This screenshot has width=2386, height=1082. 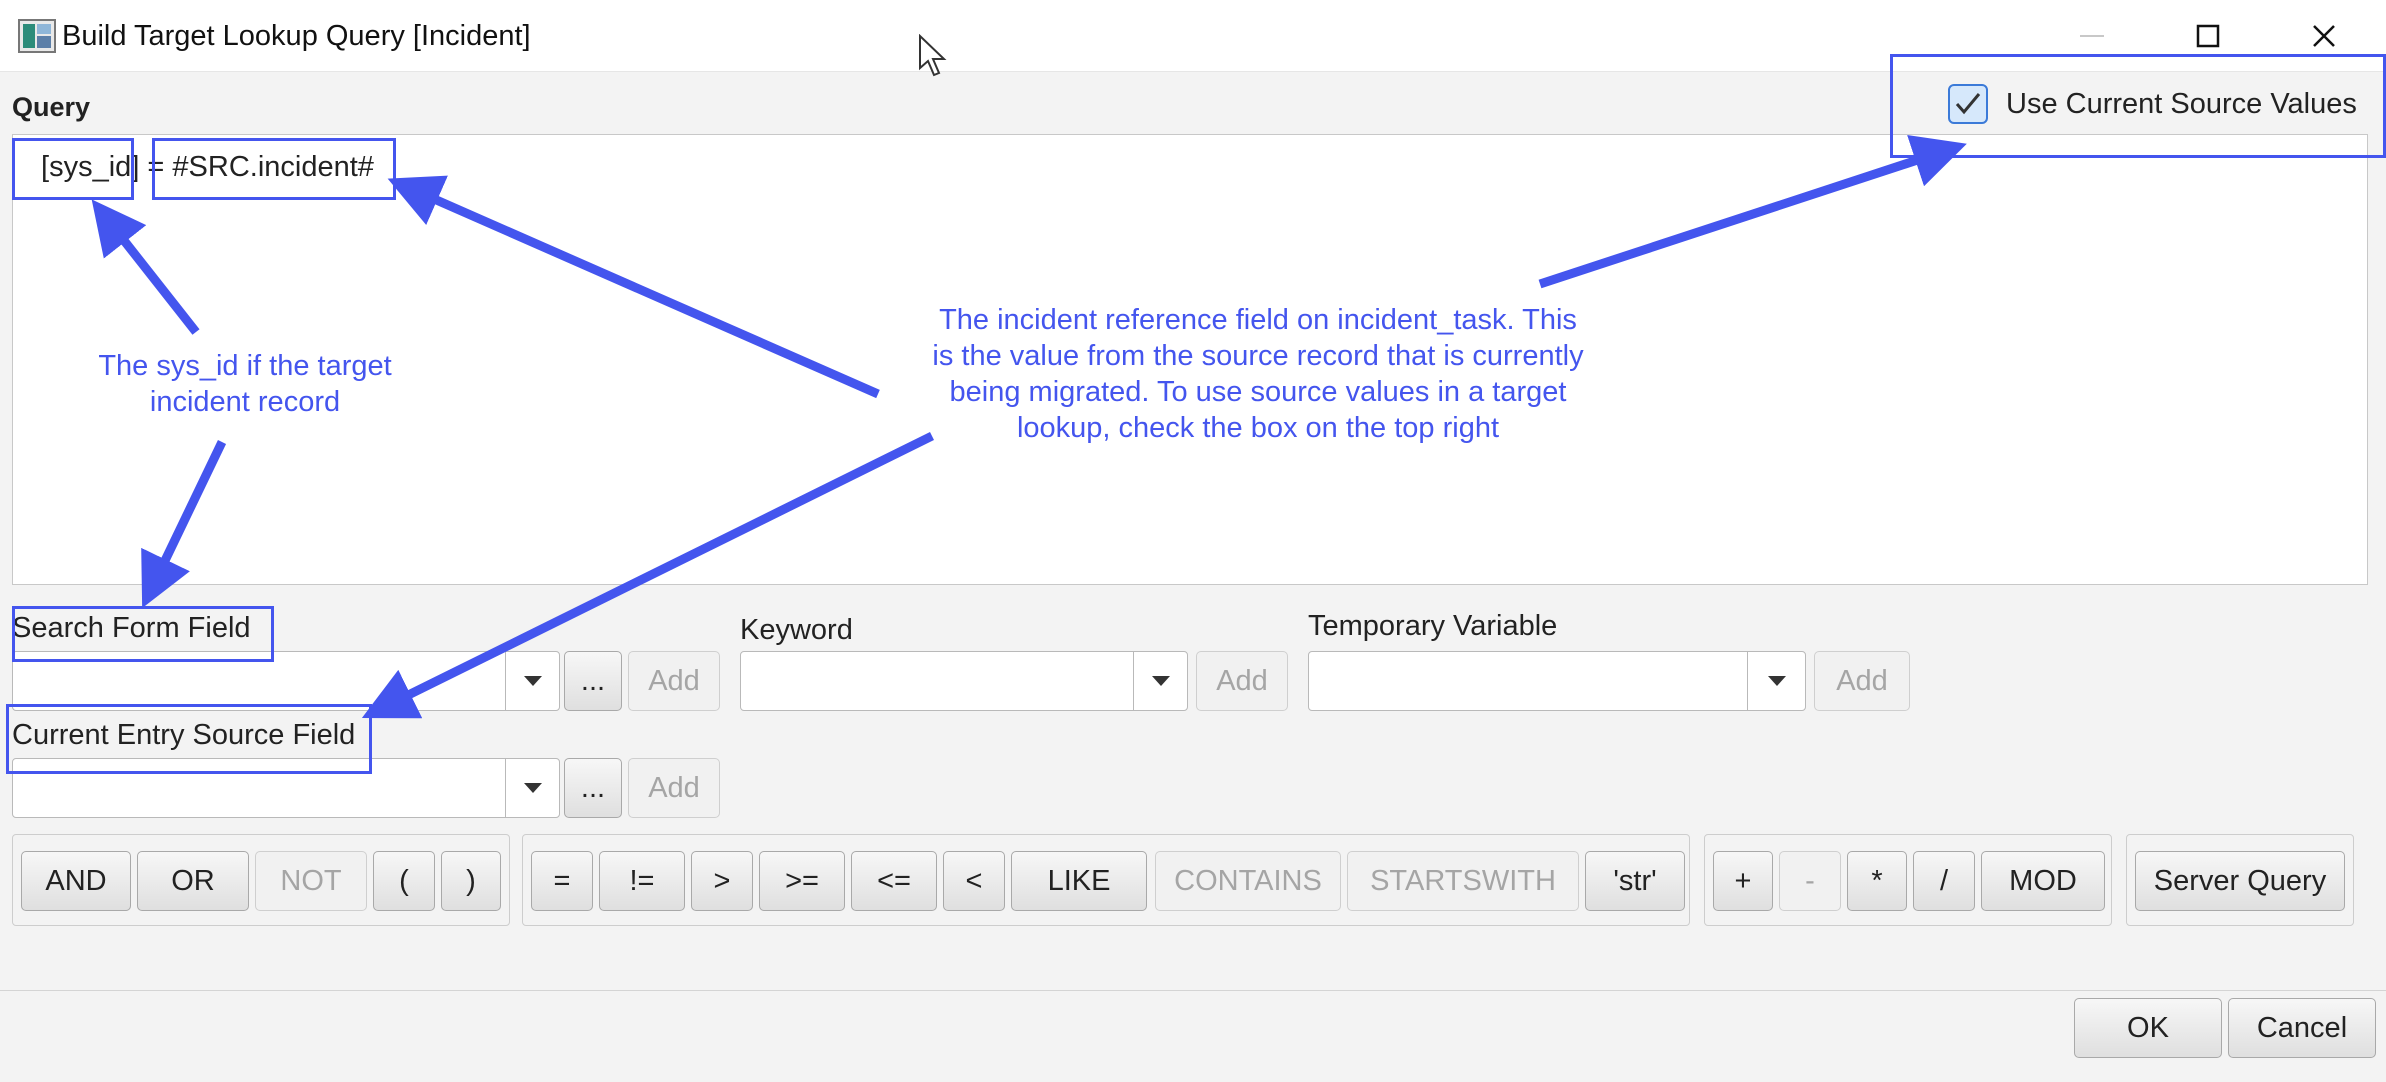 I want to click on server-query-button: Server Query, so click(x=2240, y=881).